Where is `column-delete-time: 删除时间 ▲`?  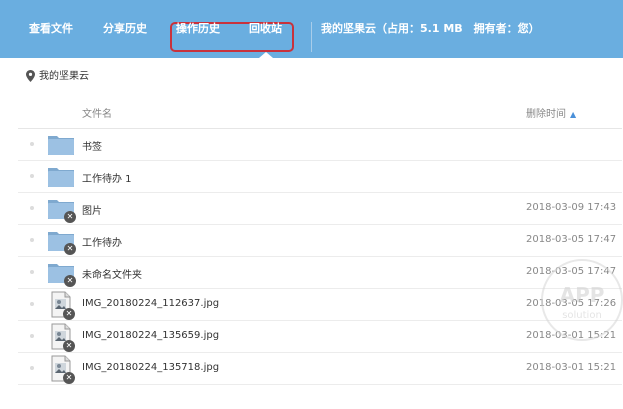
column-delete-time: 删除时间 ▲ is located at coordinates (551, 112).